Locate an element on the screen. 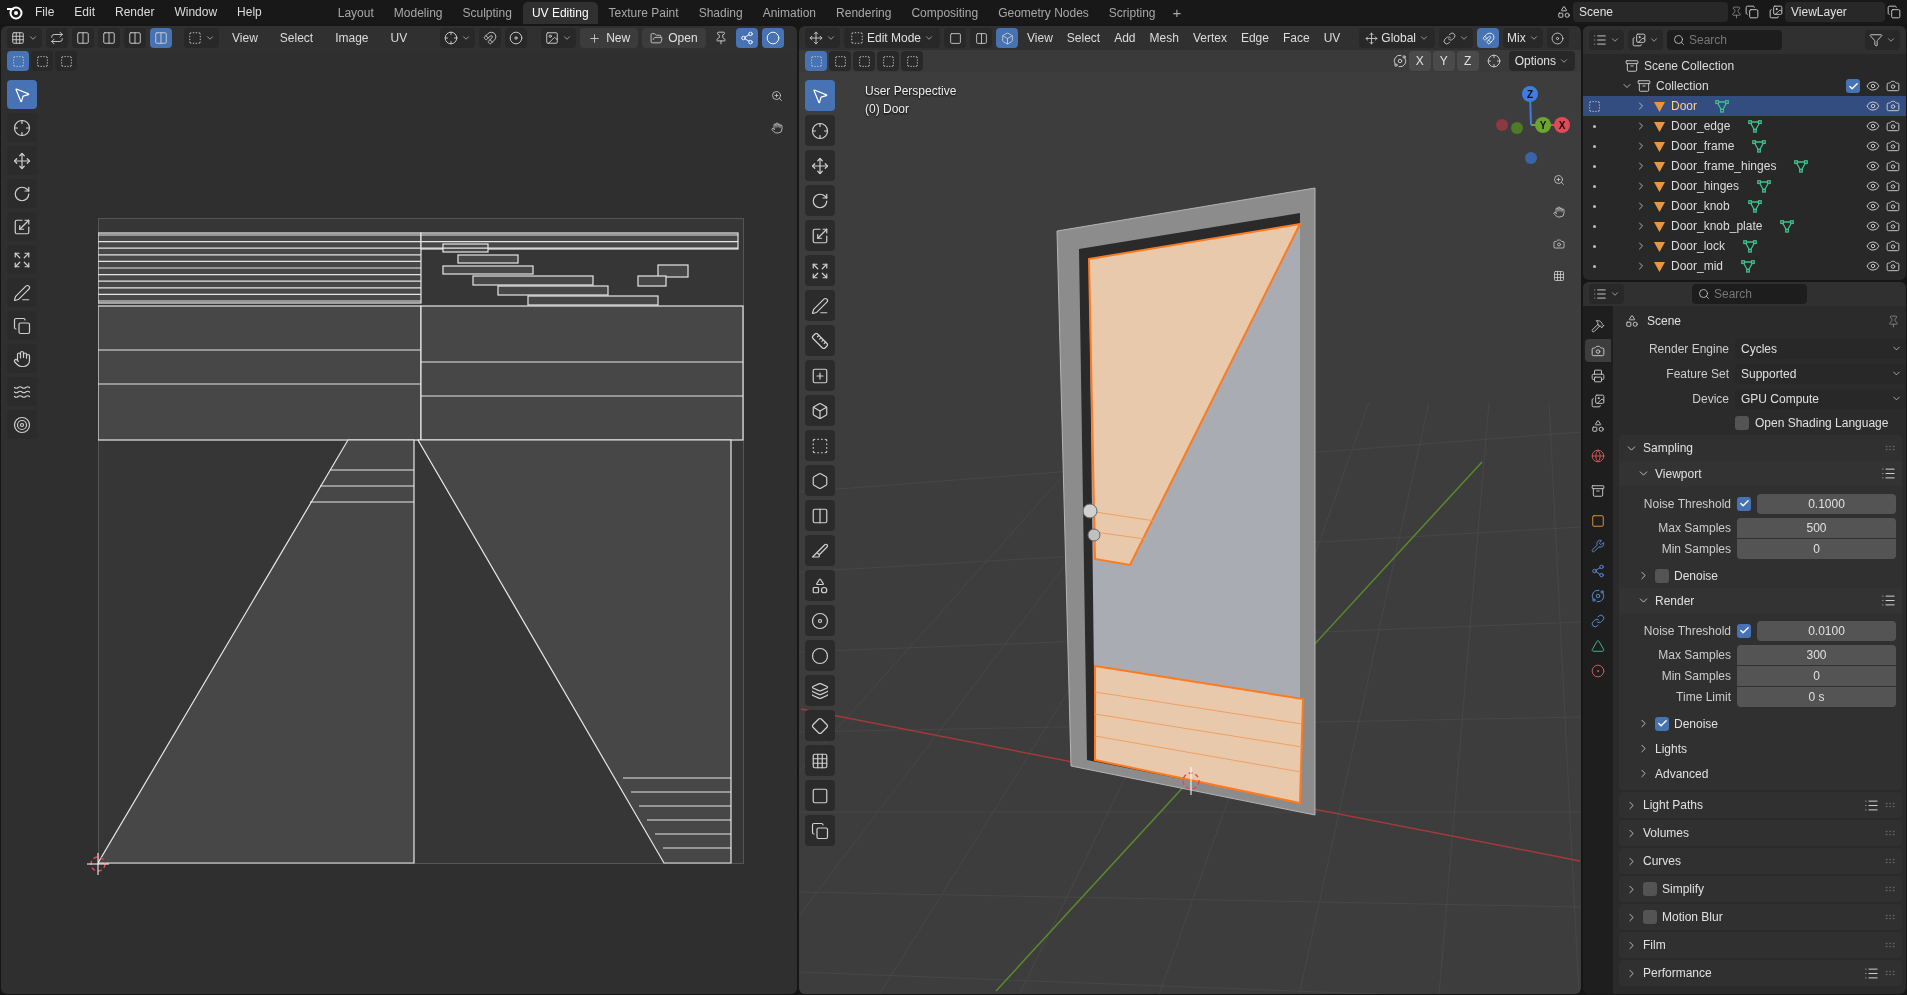 This screenshot has height=995, width=1907. menu-item: Edge is located at coordinates (1254, 38).